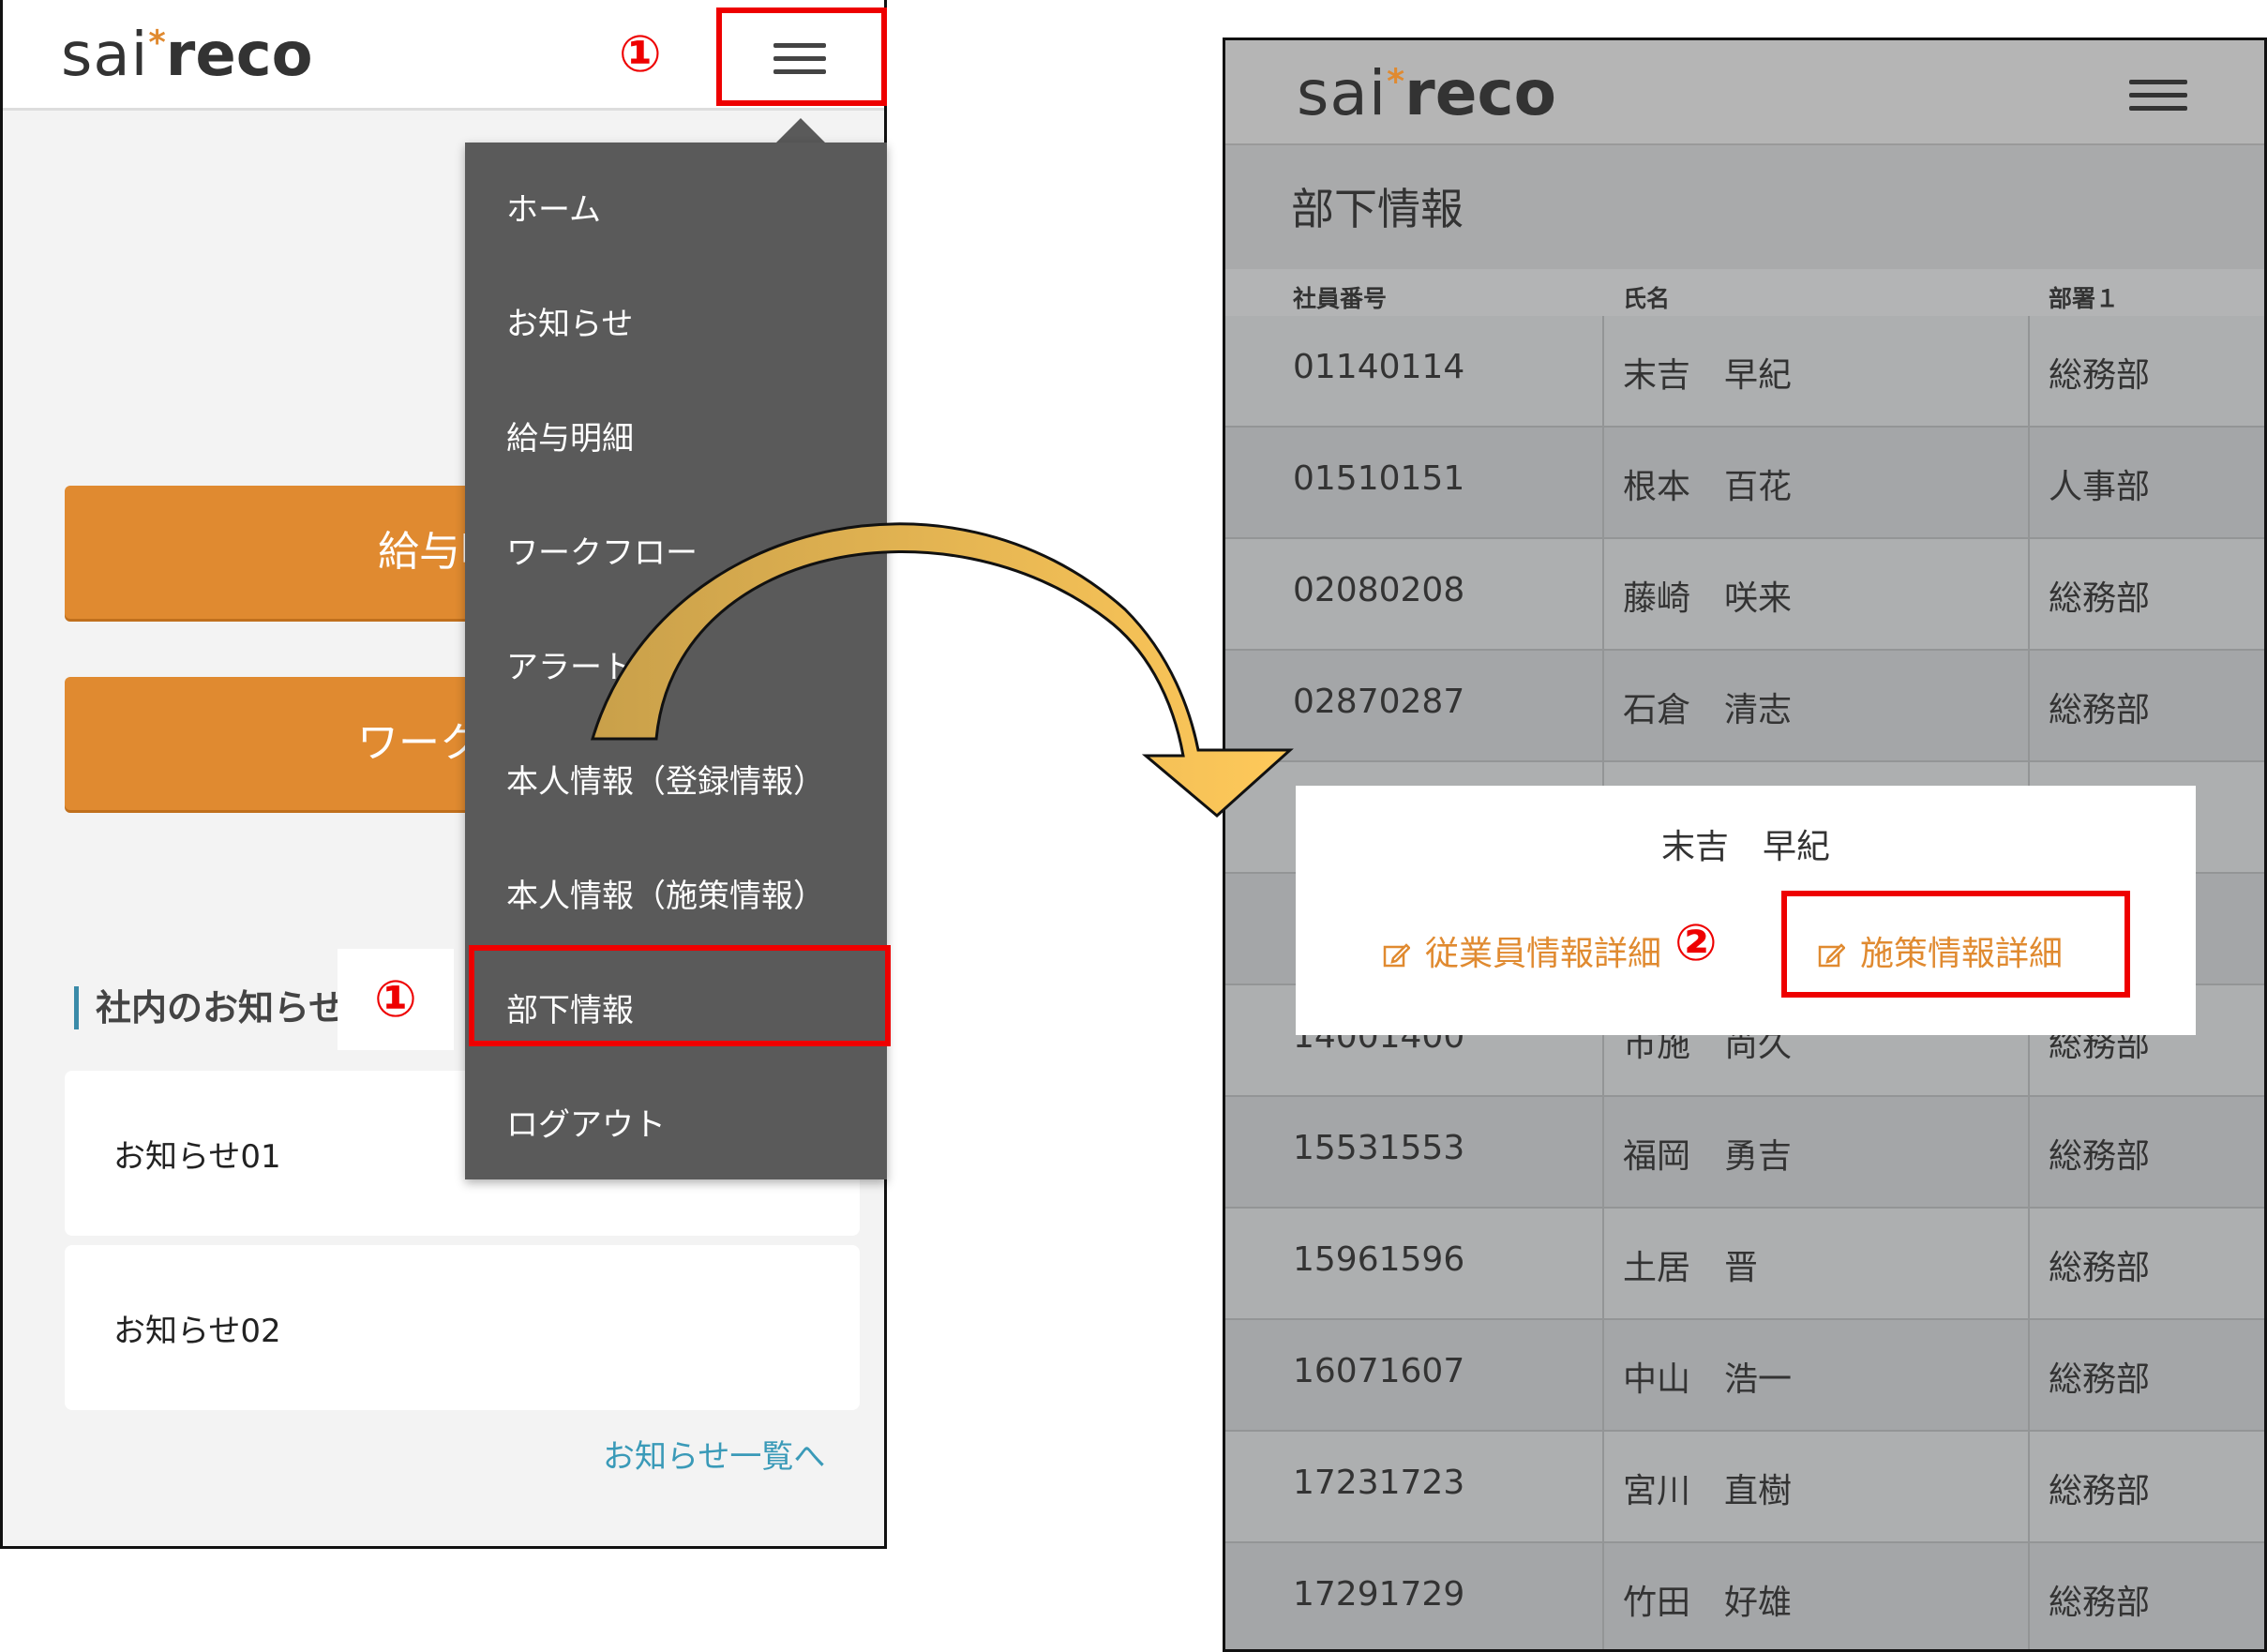 This screenshot has width=2267, height=1652. What do you see at coordinates (1691, 1268) in the screenshot?
I see `cell-name: 土居 晋` at bounding box center [1691, 1268].